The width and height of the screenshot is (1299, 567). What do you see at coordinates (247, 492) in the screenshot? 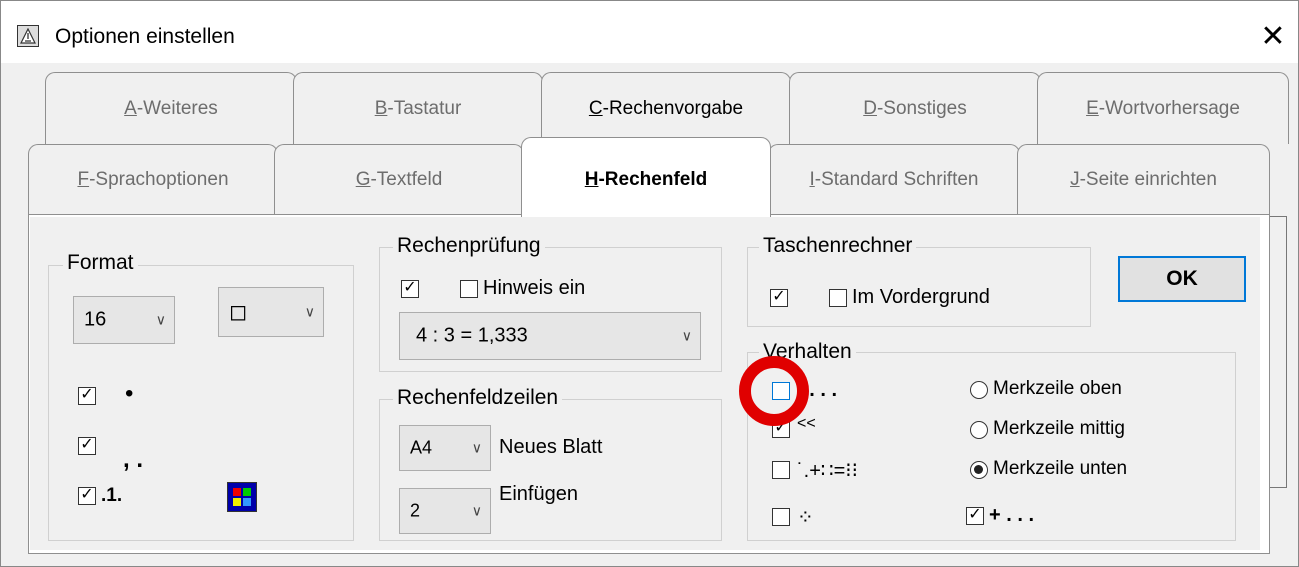
I see `color-green-quad` at bounding box center [247, 492].